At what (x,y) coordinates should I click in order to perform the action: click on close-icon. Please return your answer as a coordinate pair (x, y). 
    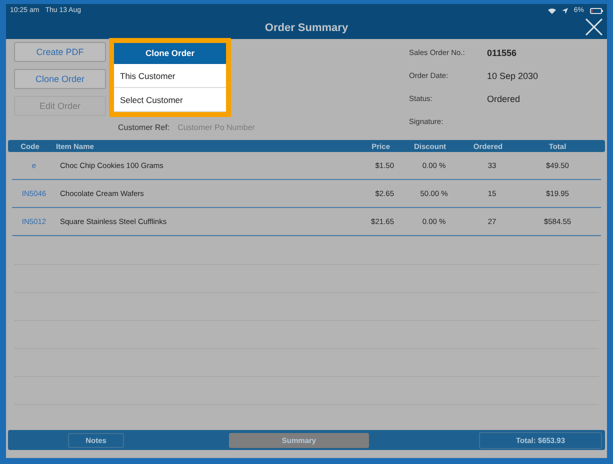
    Looking at the image, I should click on (594, 27).